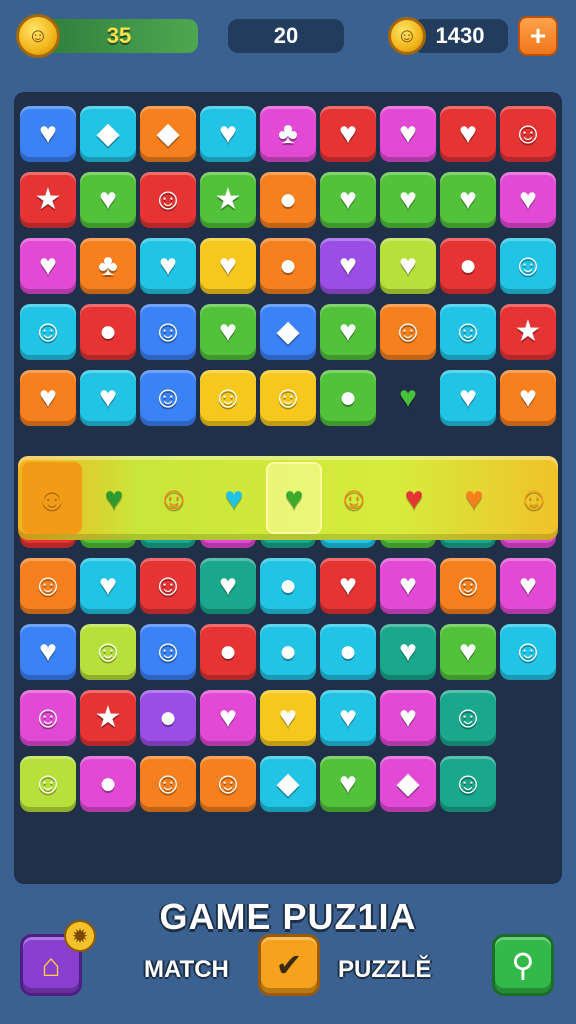  I want to click on add-coins-button: +, so click(538, 36).